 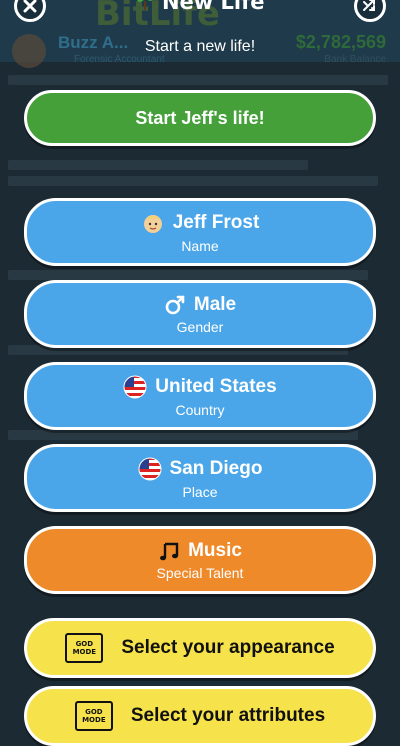 I want to click on select-attributes-button: GOD MODE Select your attributes, so click(x=200, y=716).